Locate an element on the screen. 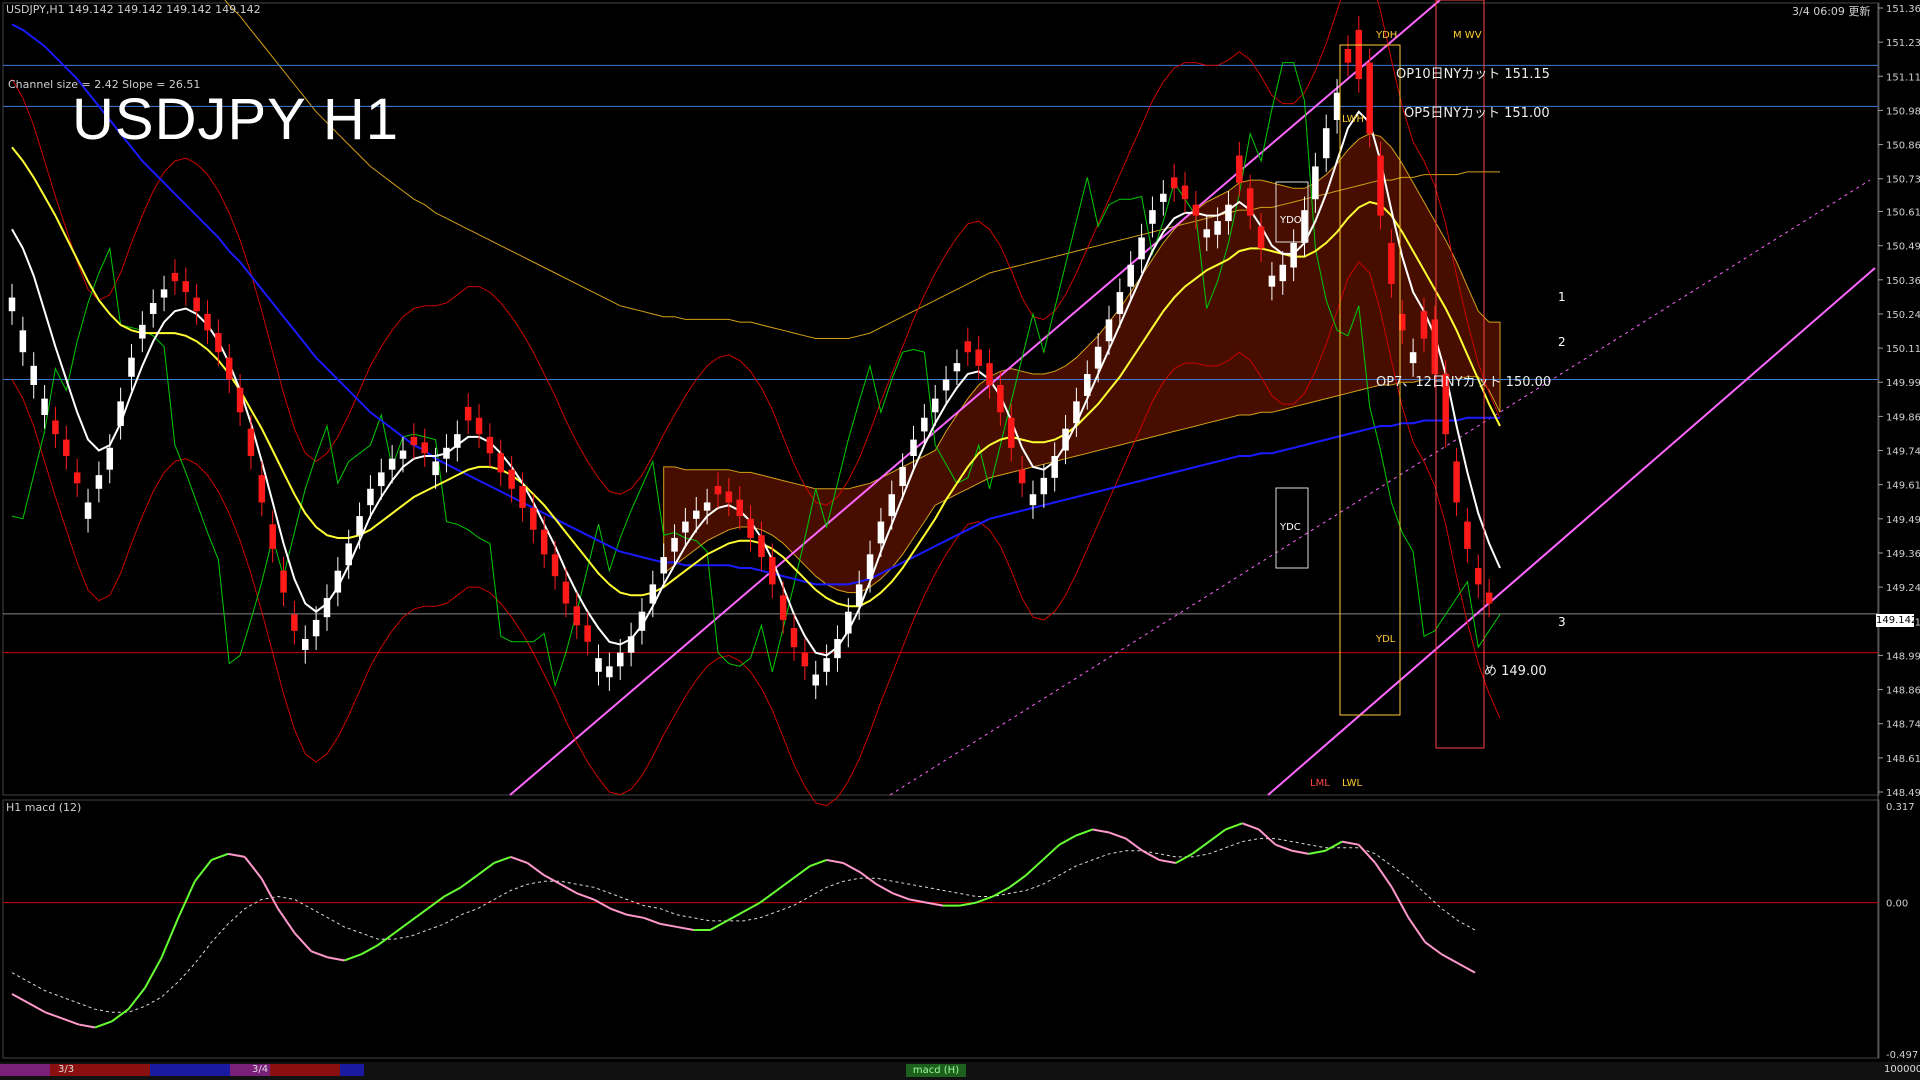 This screenshot has width=1920, height=1080. price-tick-label: 149.740 is located at coordinates (1903, 452).